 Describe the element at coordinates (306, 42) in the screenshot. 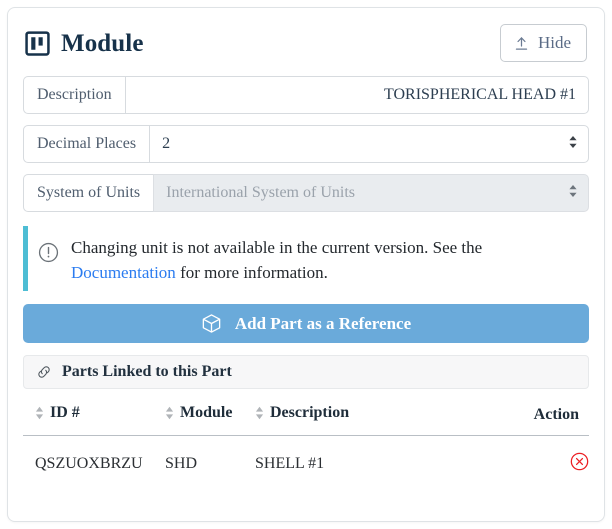

I see `card-header: Module Hide` at that location.